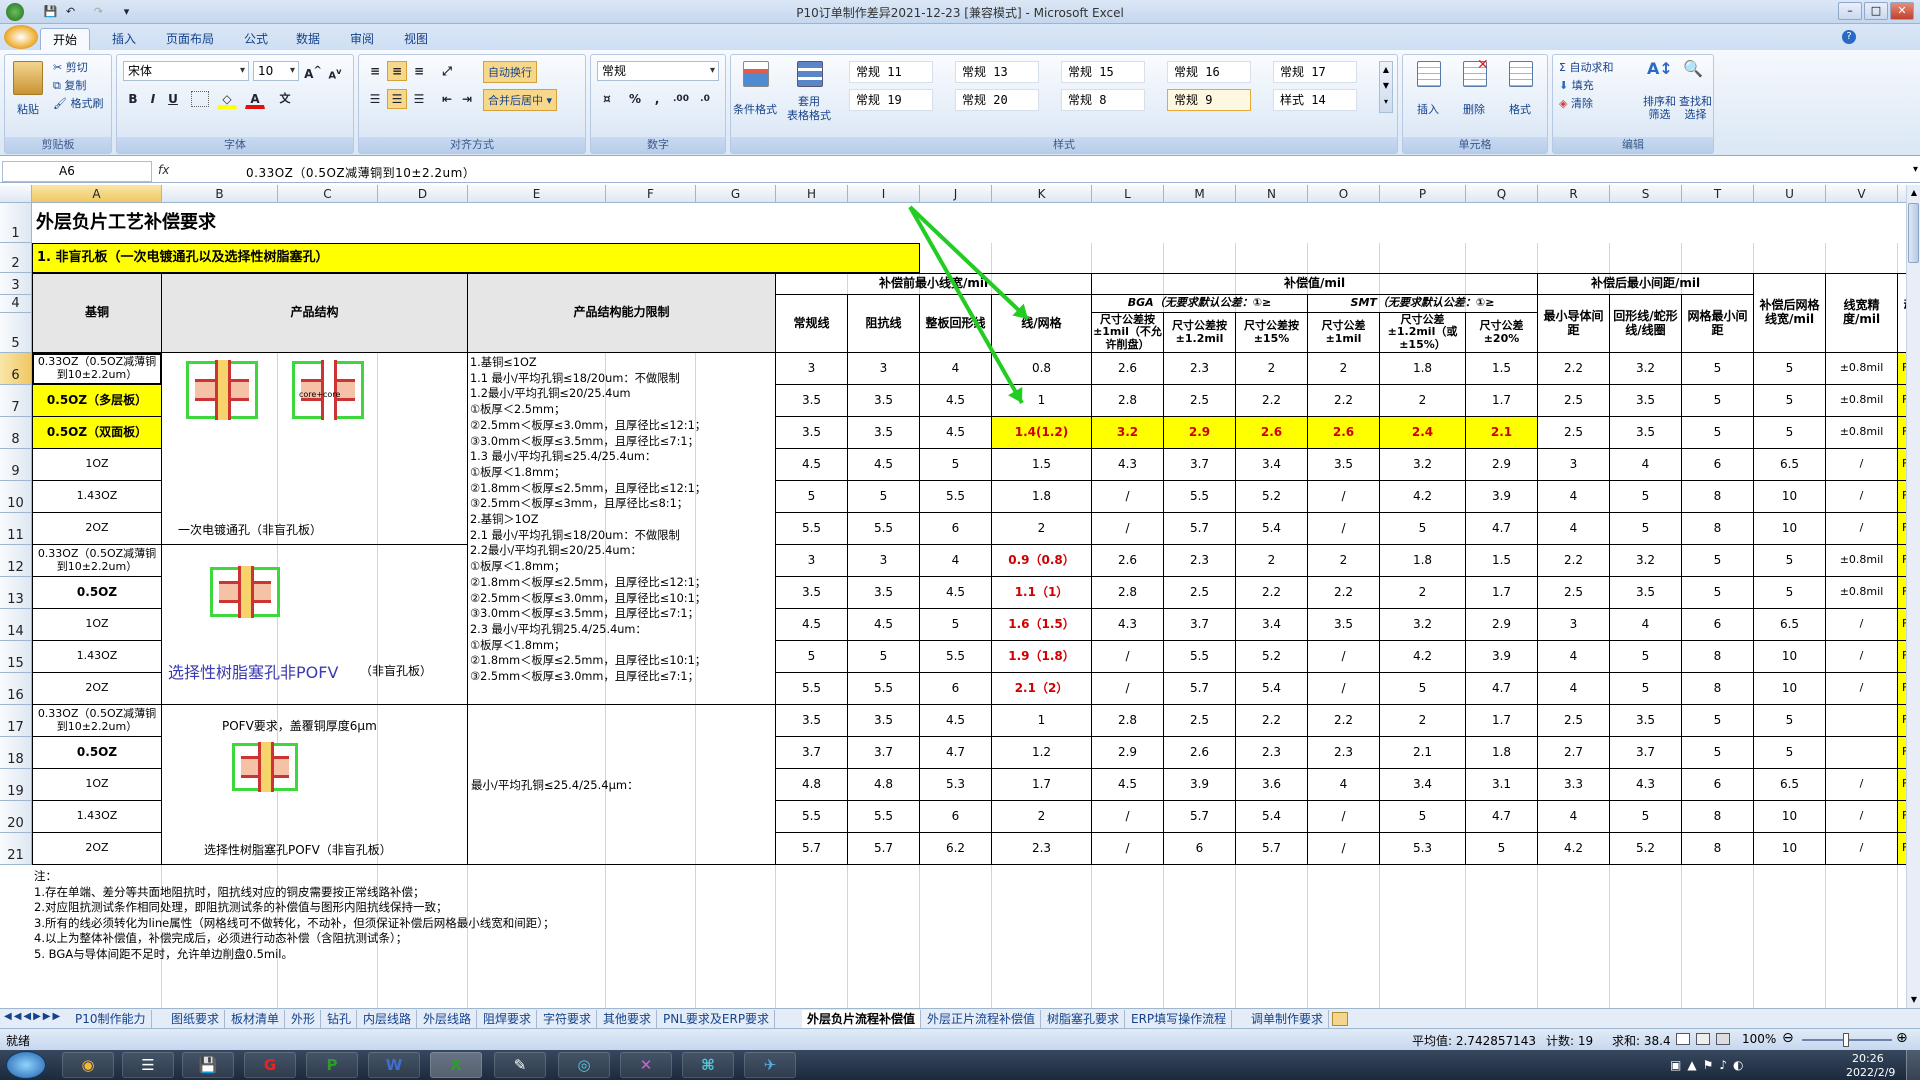  Describe the element at coordinates (375, 99) in the screenshot. I see `align-left-icon: ☰` at that location.